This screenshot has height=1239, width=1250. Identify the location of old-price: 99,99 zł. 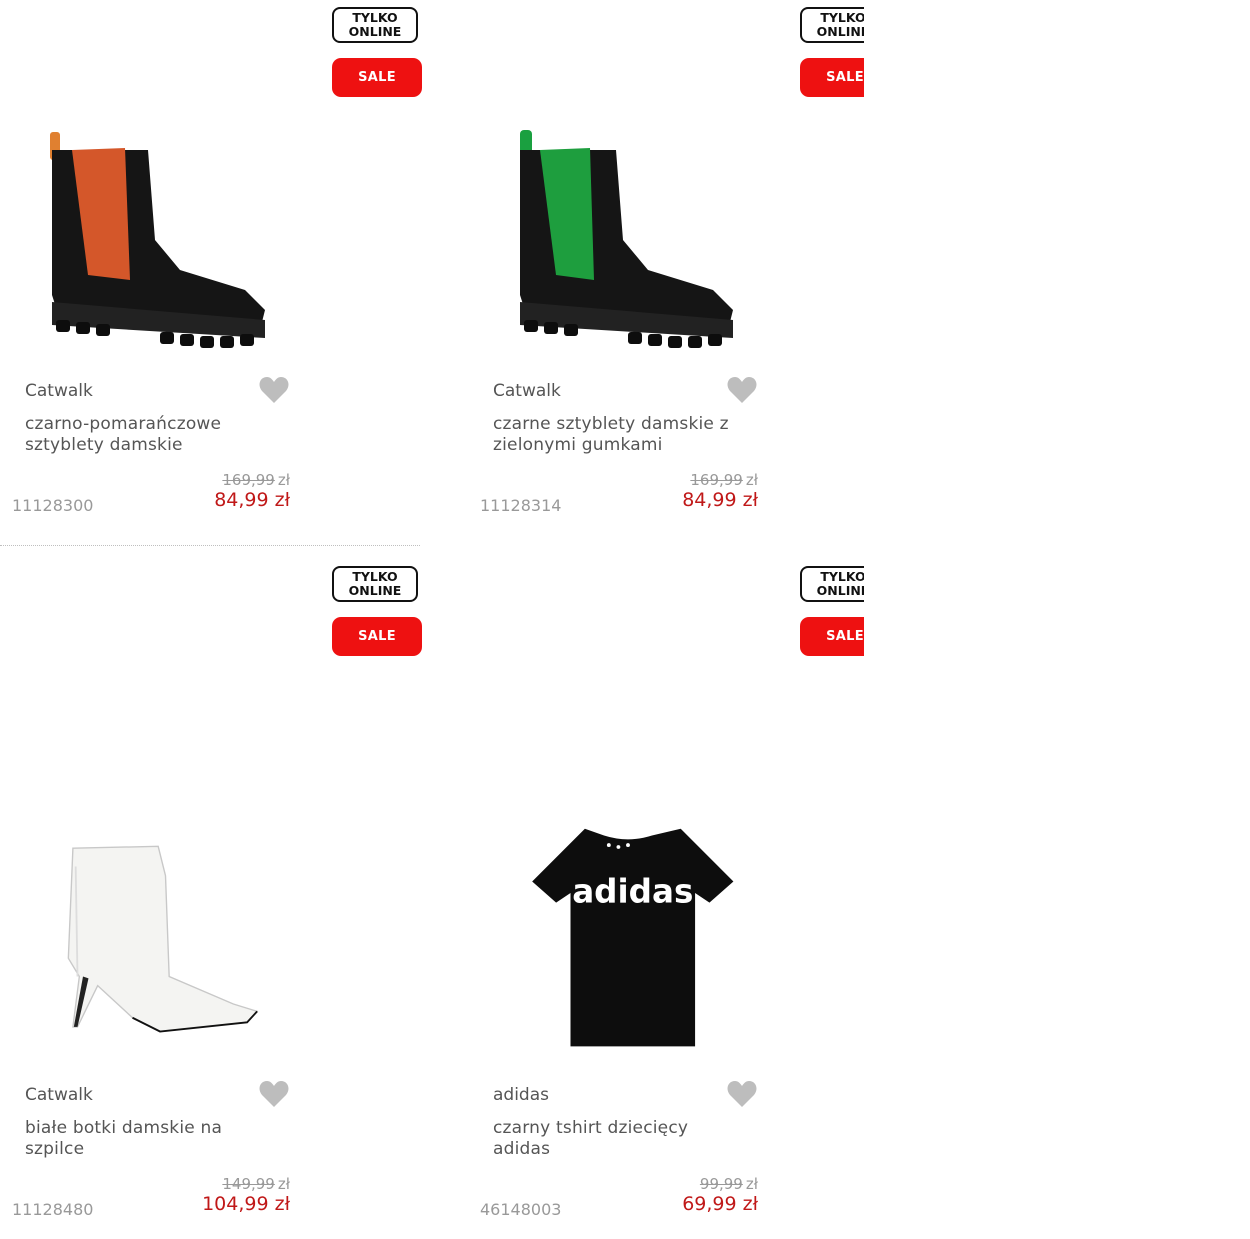
(729, 1184).